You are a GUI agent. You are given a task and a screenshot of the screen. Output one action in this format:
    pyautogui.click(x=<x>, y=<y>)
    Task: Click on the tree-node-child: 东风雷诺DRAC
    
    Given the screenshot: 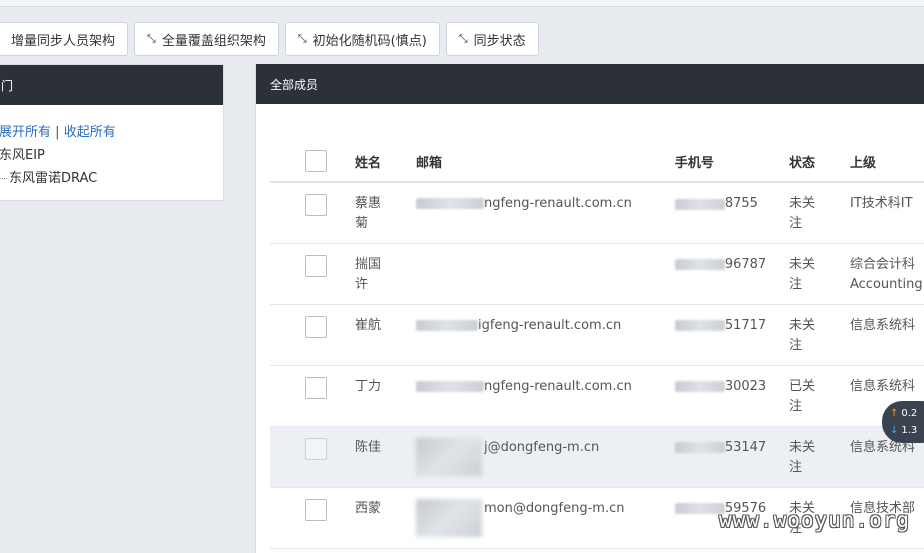 What is the action you would take?
    pyautogui.click(x=107, y=178)
    